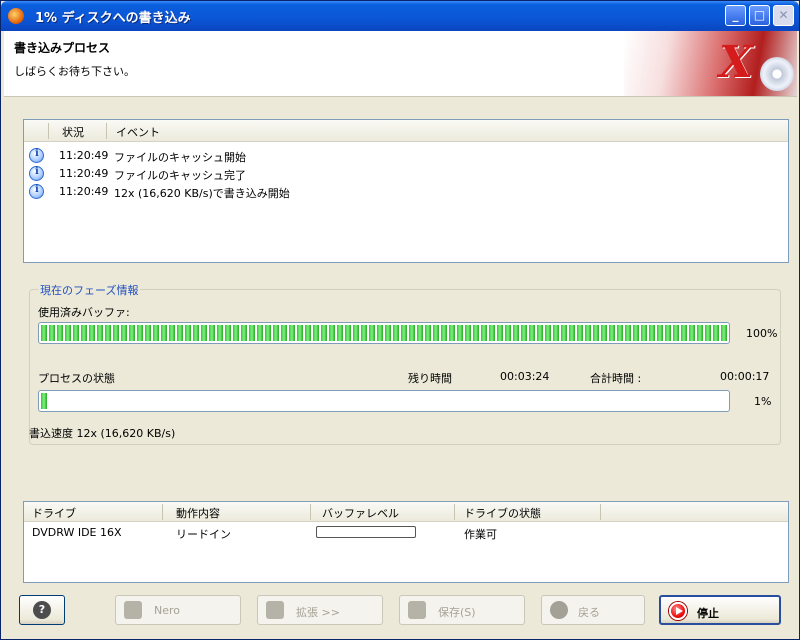  I want to click on back-arrow-icon, so click(559, 610).